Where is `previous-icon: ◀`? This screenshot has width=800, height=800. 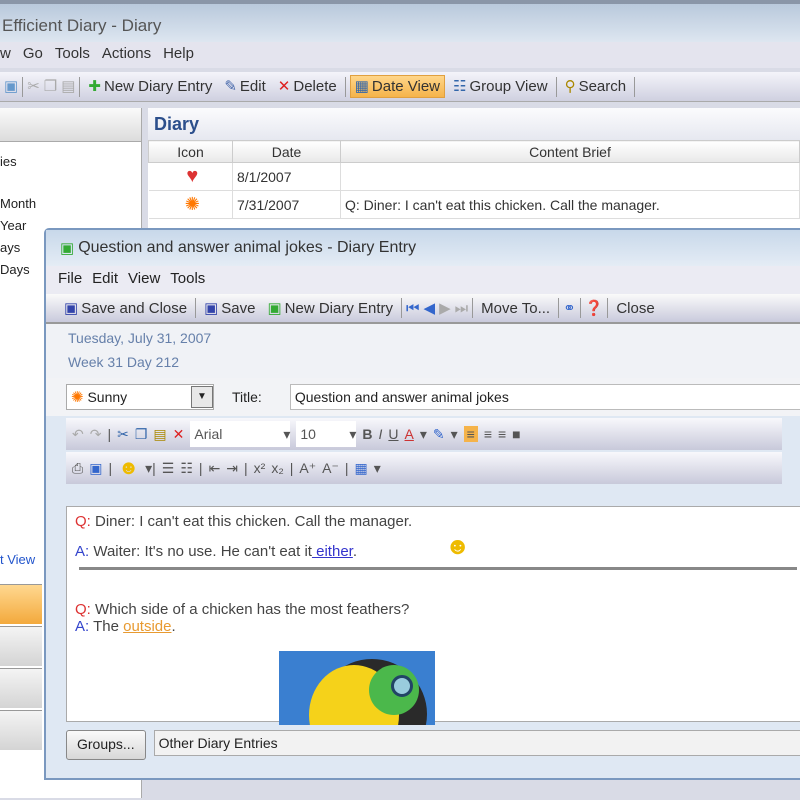
previous-icon: ◀ is located at coordinates (430, 308).